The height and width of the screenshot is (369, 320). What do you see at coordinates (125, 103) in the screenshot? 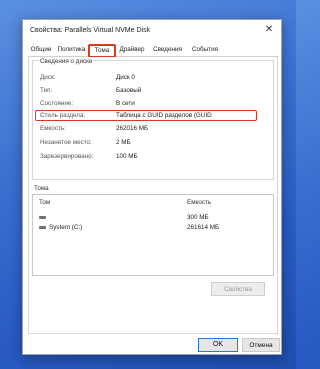
I see `status-value: В сети` at bounding box center [125, 103].